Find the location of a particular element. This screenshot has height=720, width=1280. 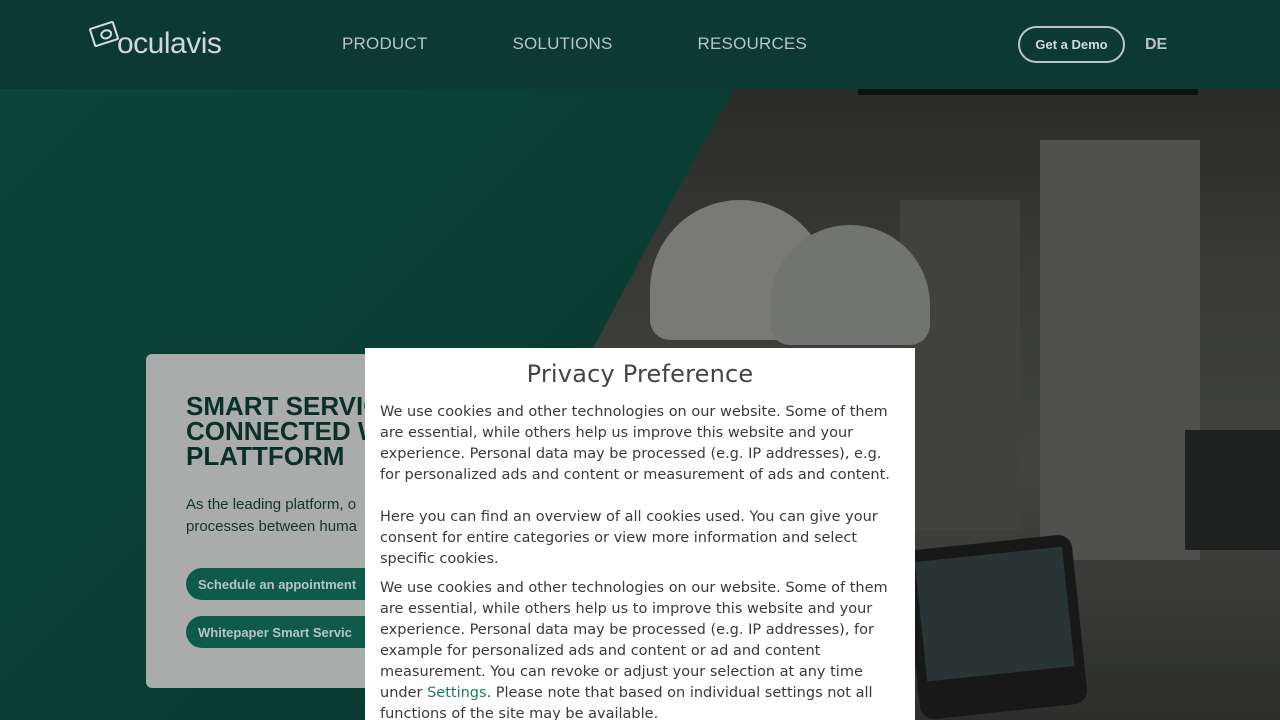

nav-product: PRODUCT is located at coordinates (384, 44).